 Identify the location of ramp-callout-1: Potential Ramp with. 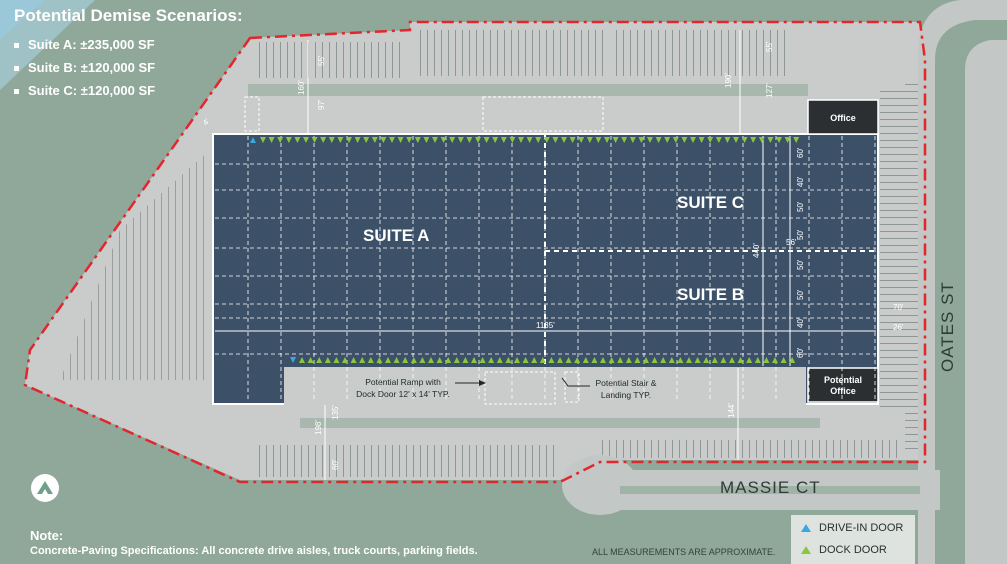
(403, 382).